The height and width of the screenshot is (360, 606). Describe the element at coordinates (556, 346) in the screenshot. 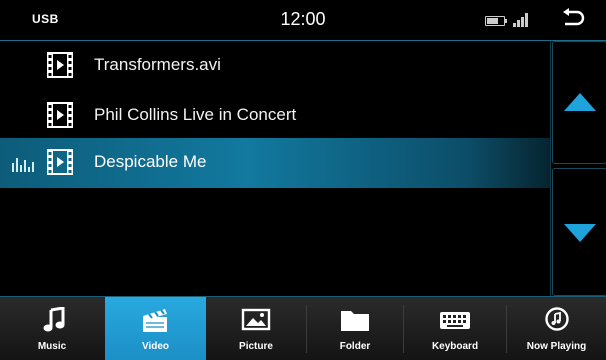

I see `tab-label: Now Playing` at that location.